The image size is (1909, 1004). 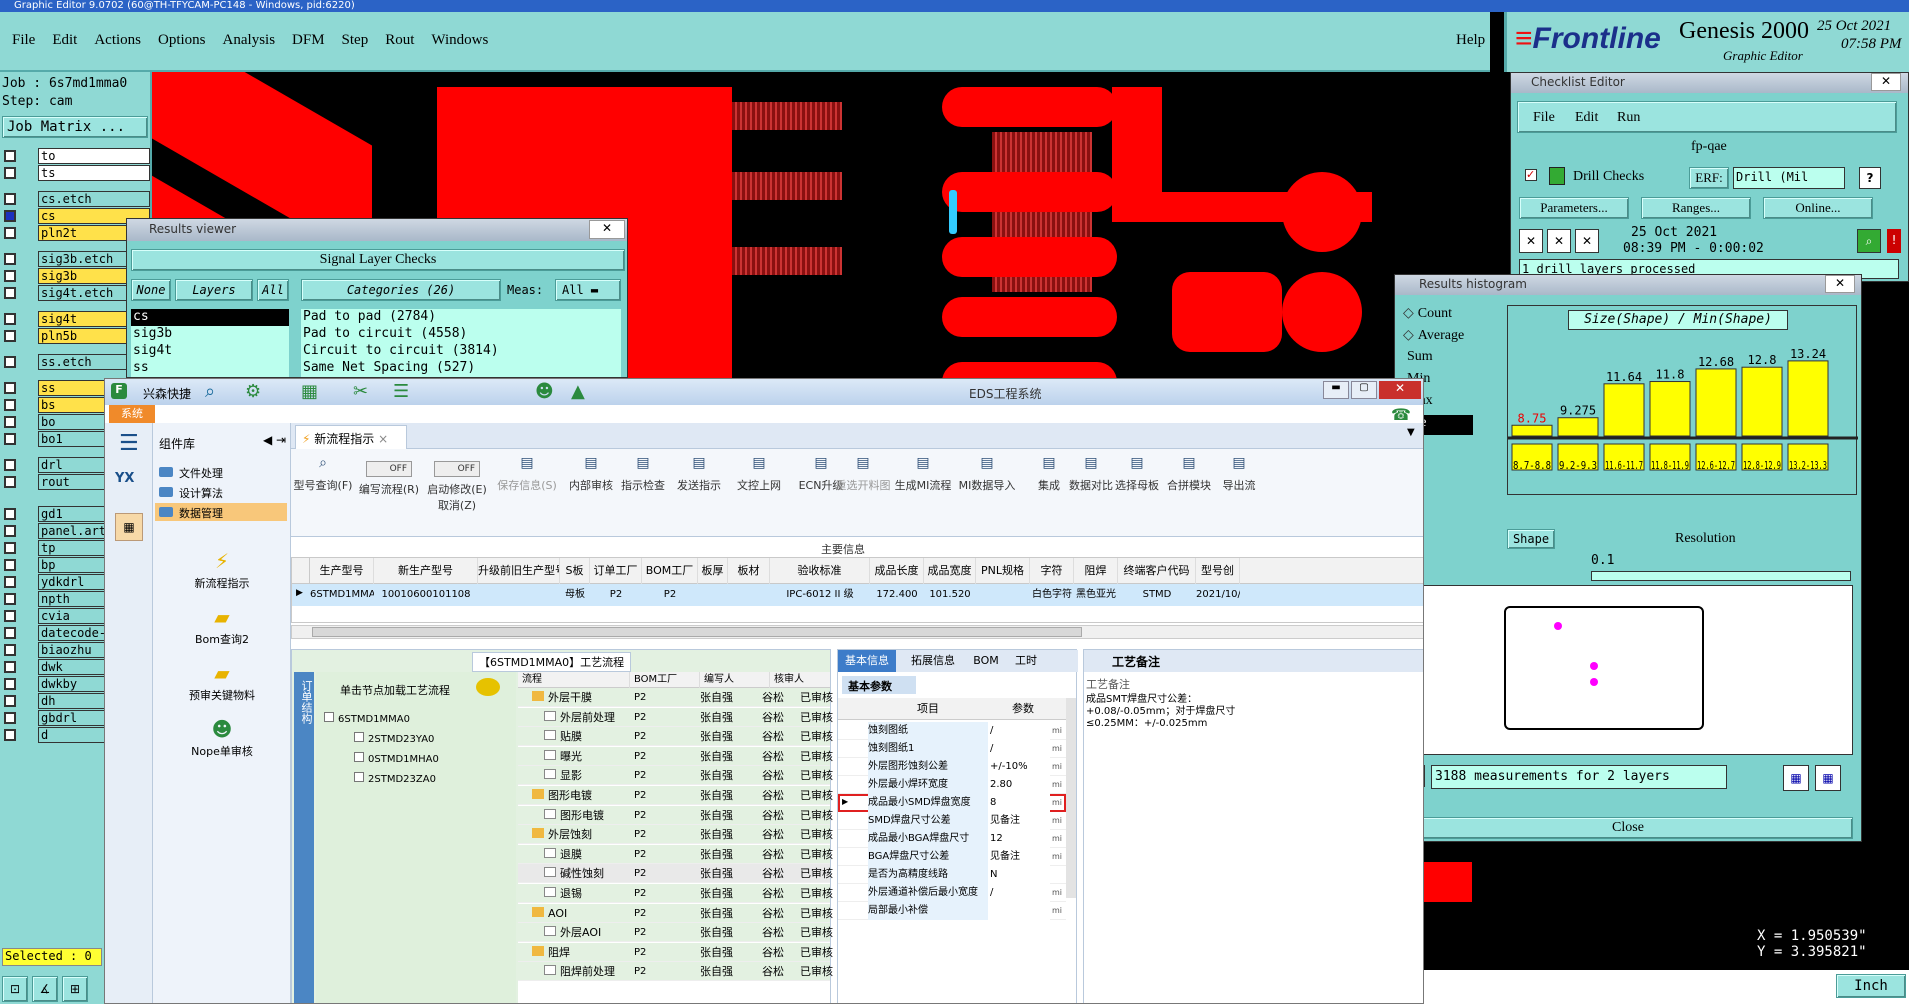 What do you see at coordinates (1531, 241) in the screenshot?
I see `run-icon: ✕` at bounding box center [1531, 241].